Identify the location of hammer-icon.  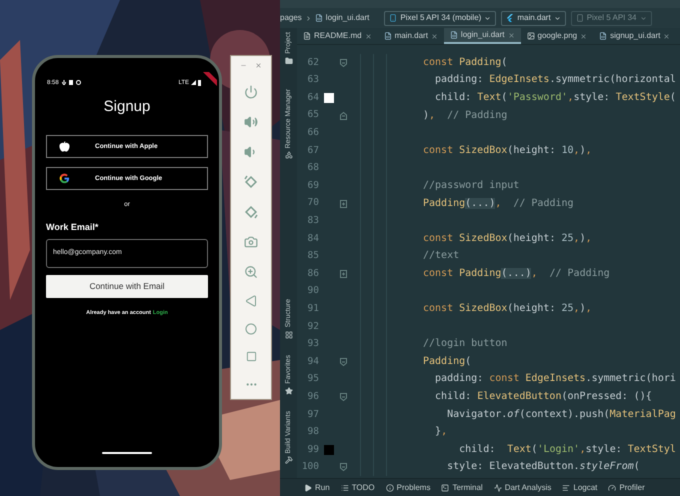
(288, 460).